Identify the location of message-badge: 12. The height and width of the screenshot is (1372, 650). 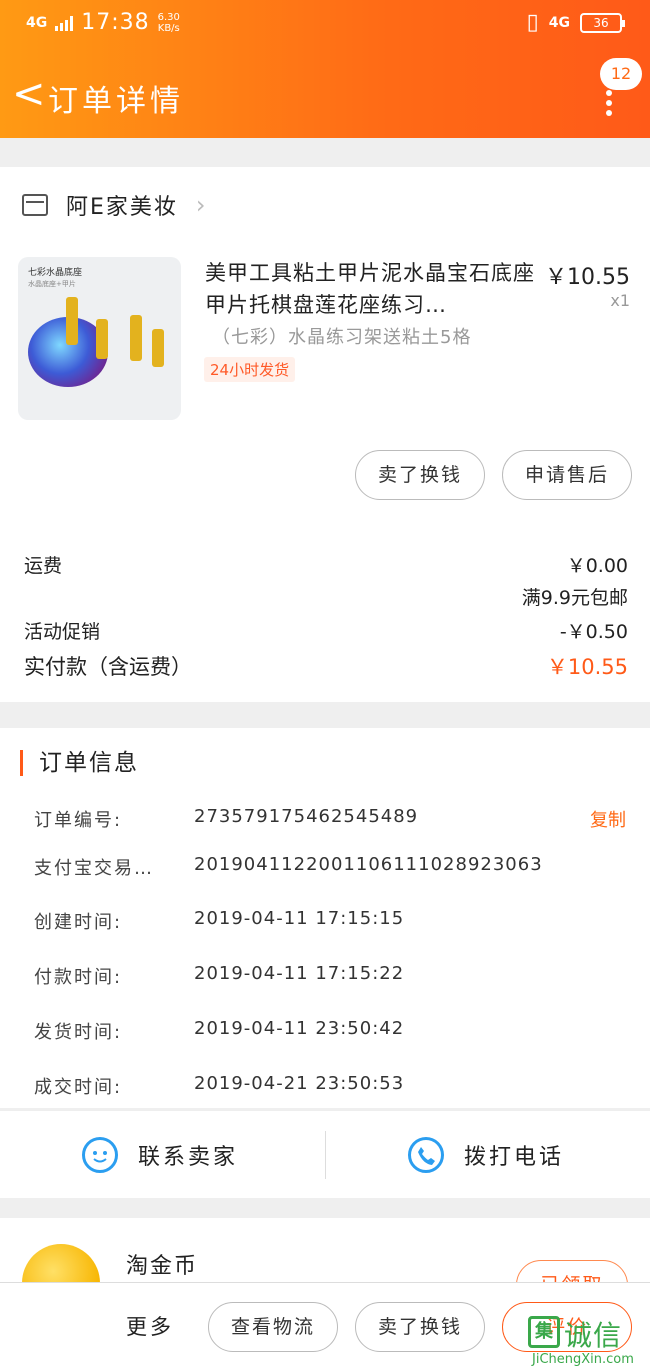
(621, 74).